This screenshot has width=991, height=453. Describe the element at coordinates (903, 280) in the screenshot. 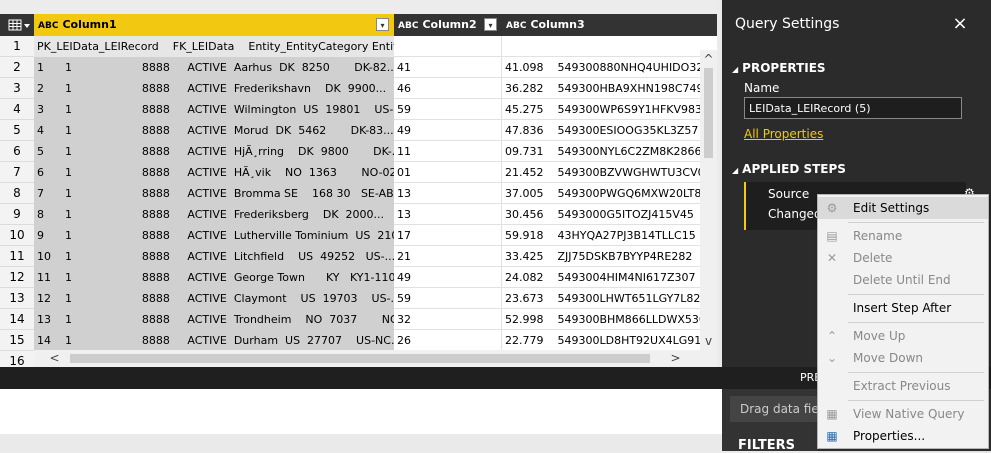

I see `menu-item-delete-until-end: Delete Until End` at that location.